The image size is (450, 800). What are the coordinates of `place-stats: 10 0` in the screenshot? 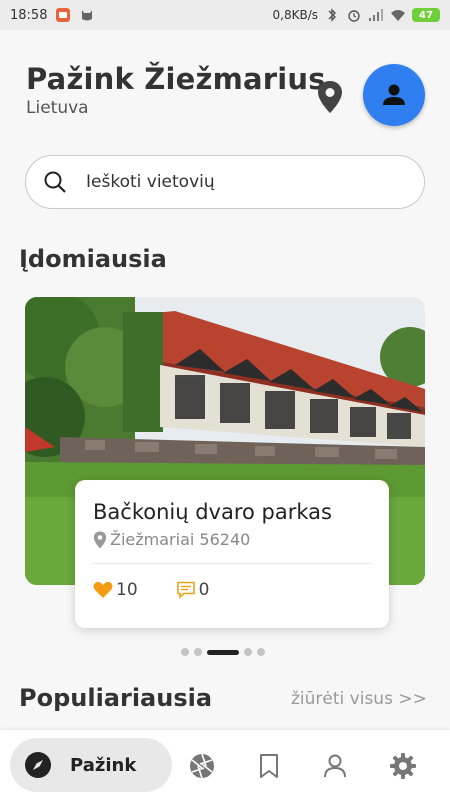 It's located at (232, 590).